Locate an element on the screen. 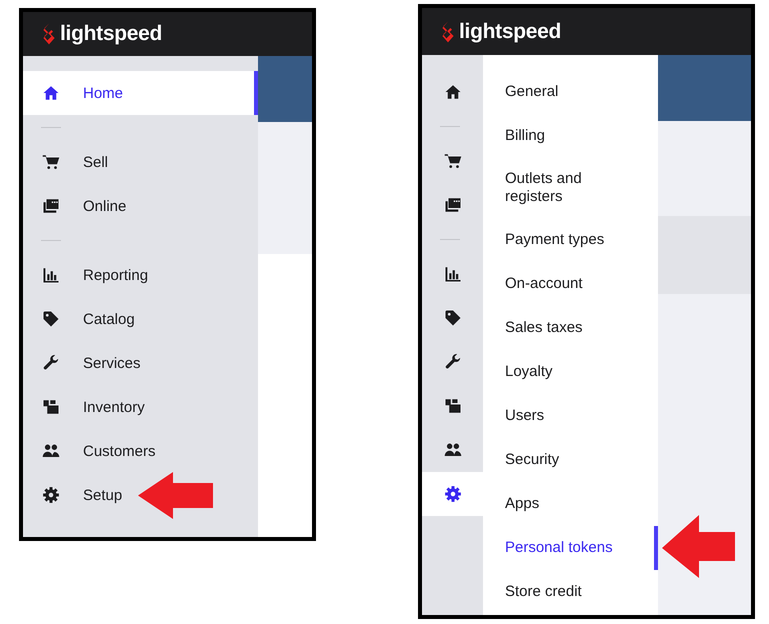 Image resolution: width=769 pixels, height=624 pixels. submenu-item: Security is located at coordinates (570, 460).